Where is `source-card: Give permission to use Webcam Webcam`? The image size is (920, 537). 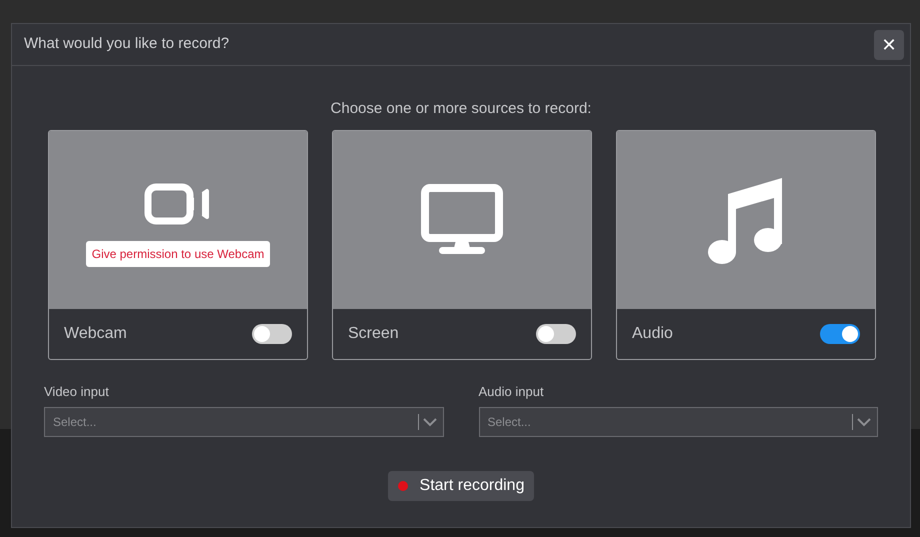
source-card: Give permission to use Webcam Webcam is located at coordinates (178, 245).